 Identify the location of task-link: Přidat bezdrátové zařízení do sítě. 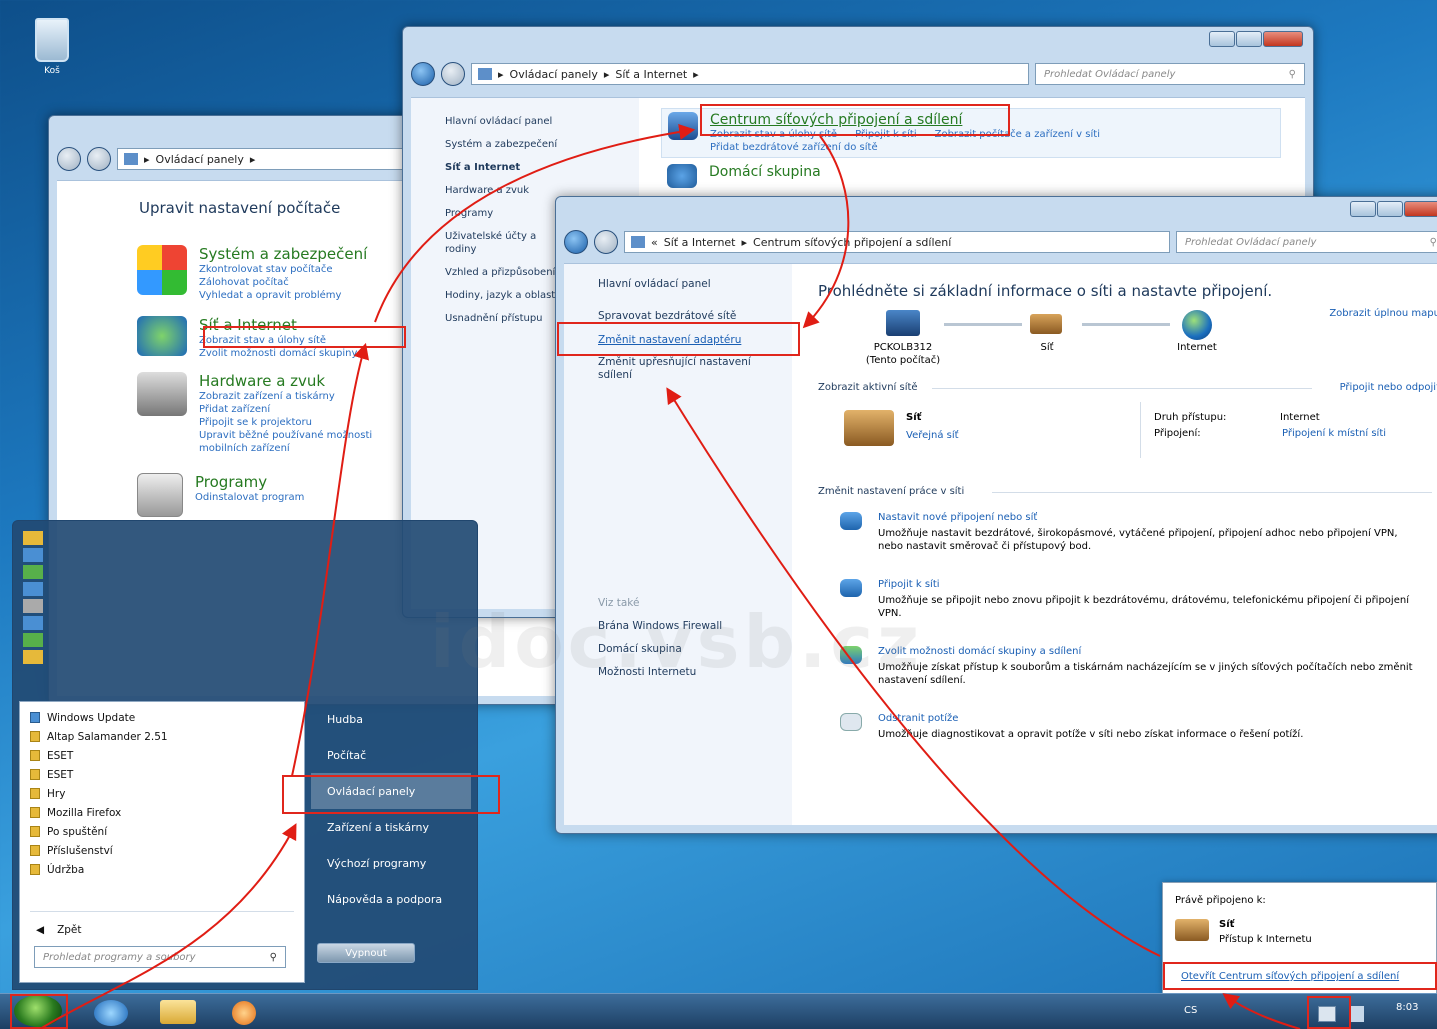
(905, 147).